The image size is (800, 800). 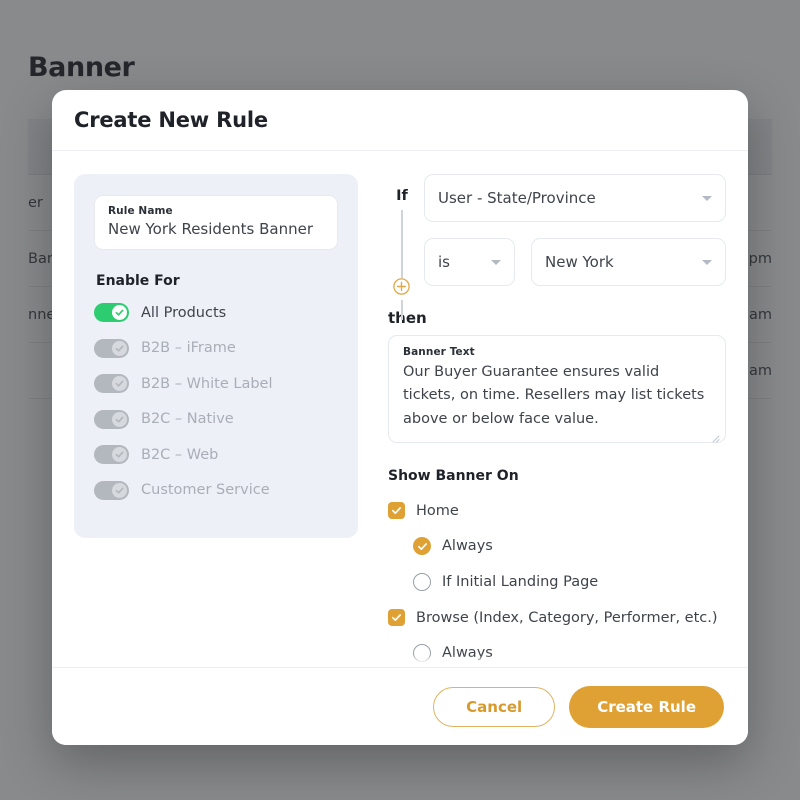 I want to click on toggle-switch-b2c-web, so click(x=111, y=455).